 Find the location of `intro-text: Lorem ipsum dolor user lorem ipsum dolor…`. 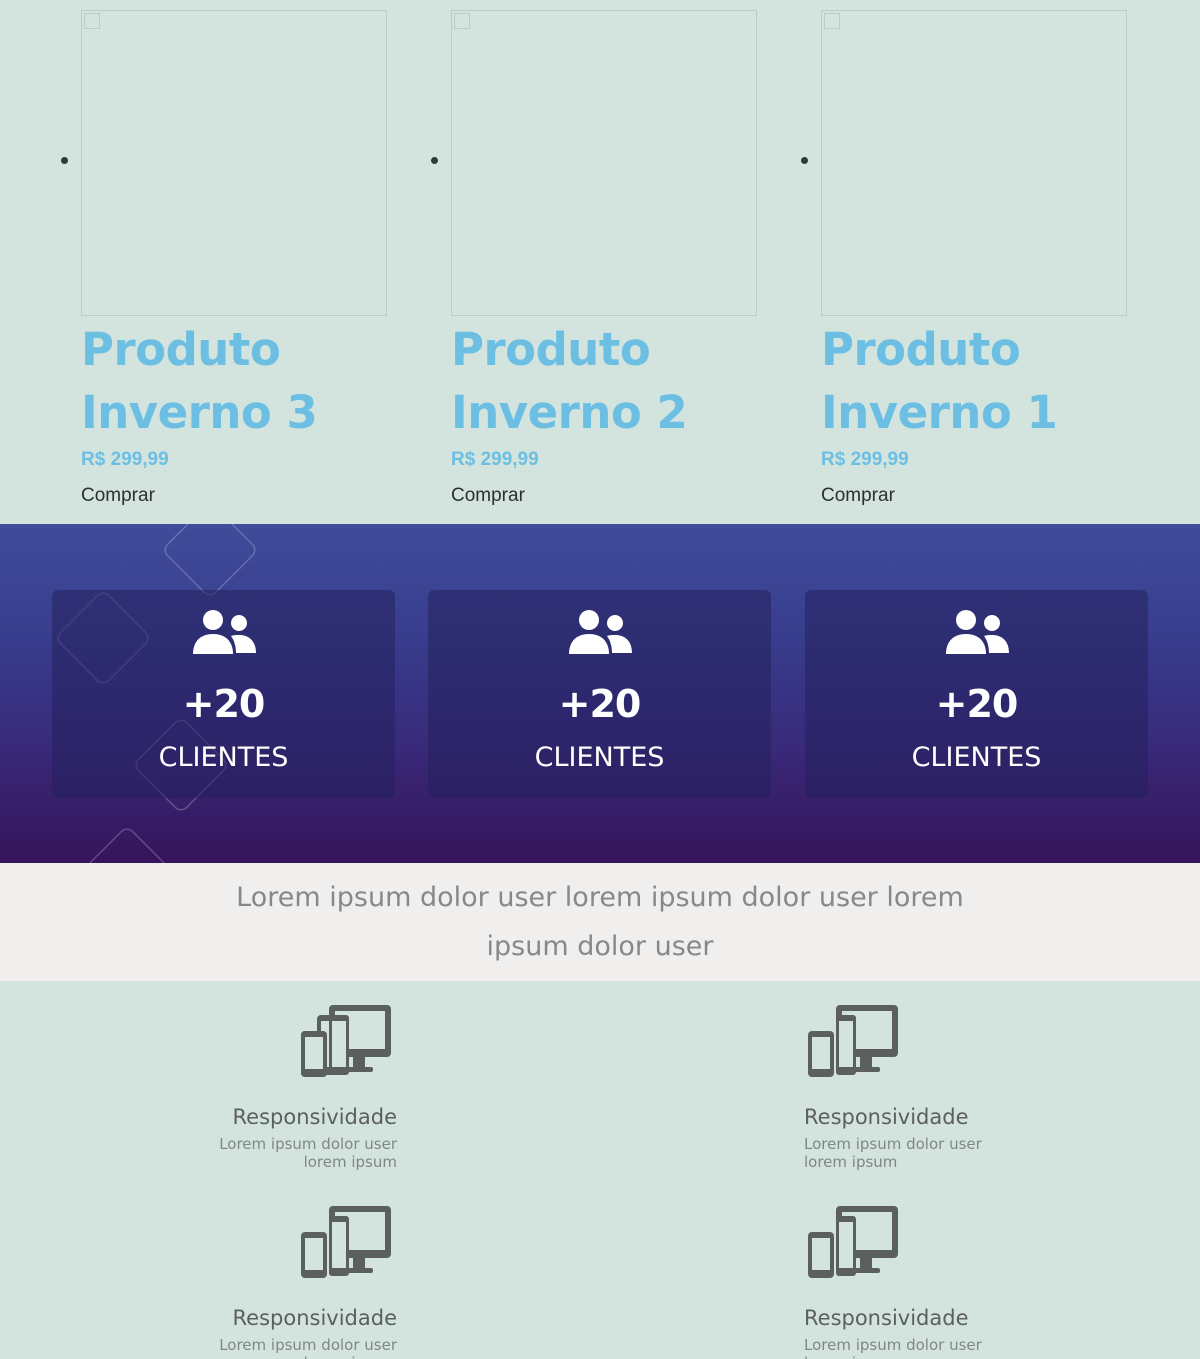

intro-text: Lorem ipsum dolor user lorem ipsum dolor… is located at coordinates (600, 922).